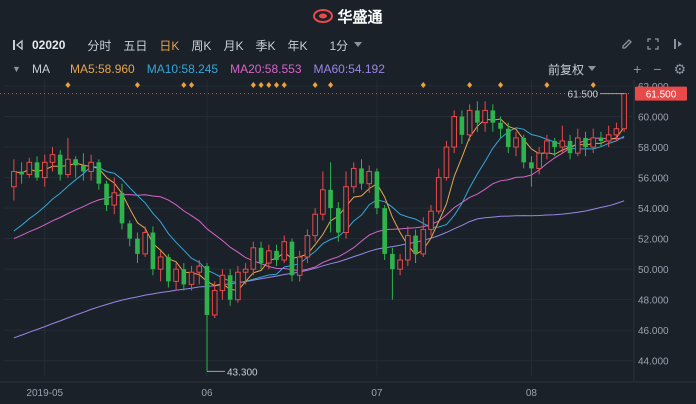 This screenshot has height=404, width=696. Describe the element at coordinates (323, 16) in the screenshot. I see `brand-logo-icon` at that location.